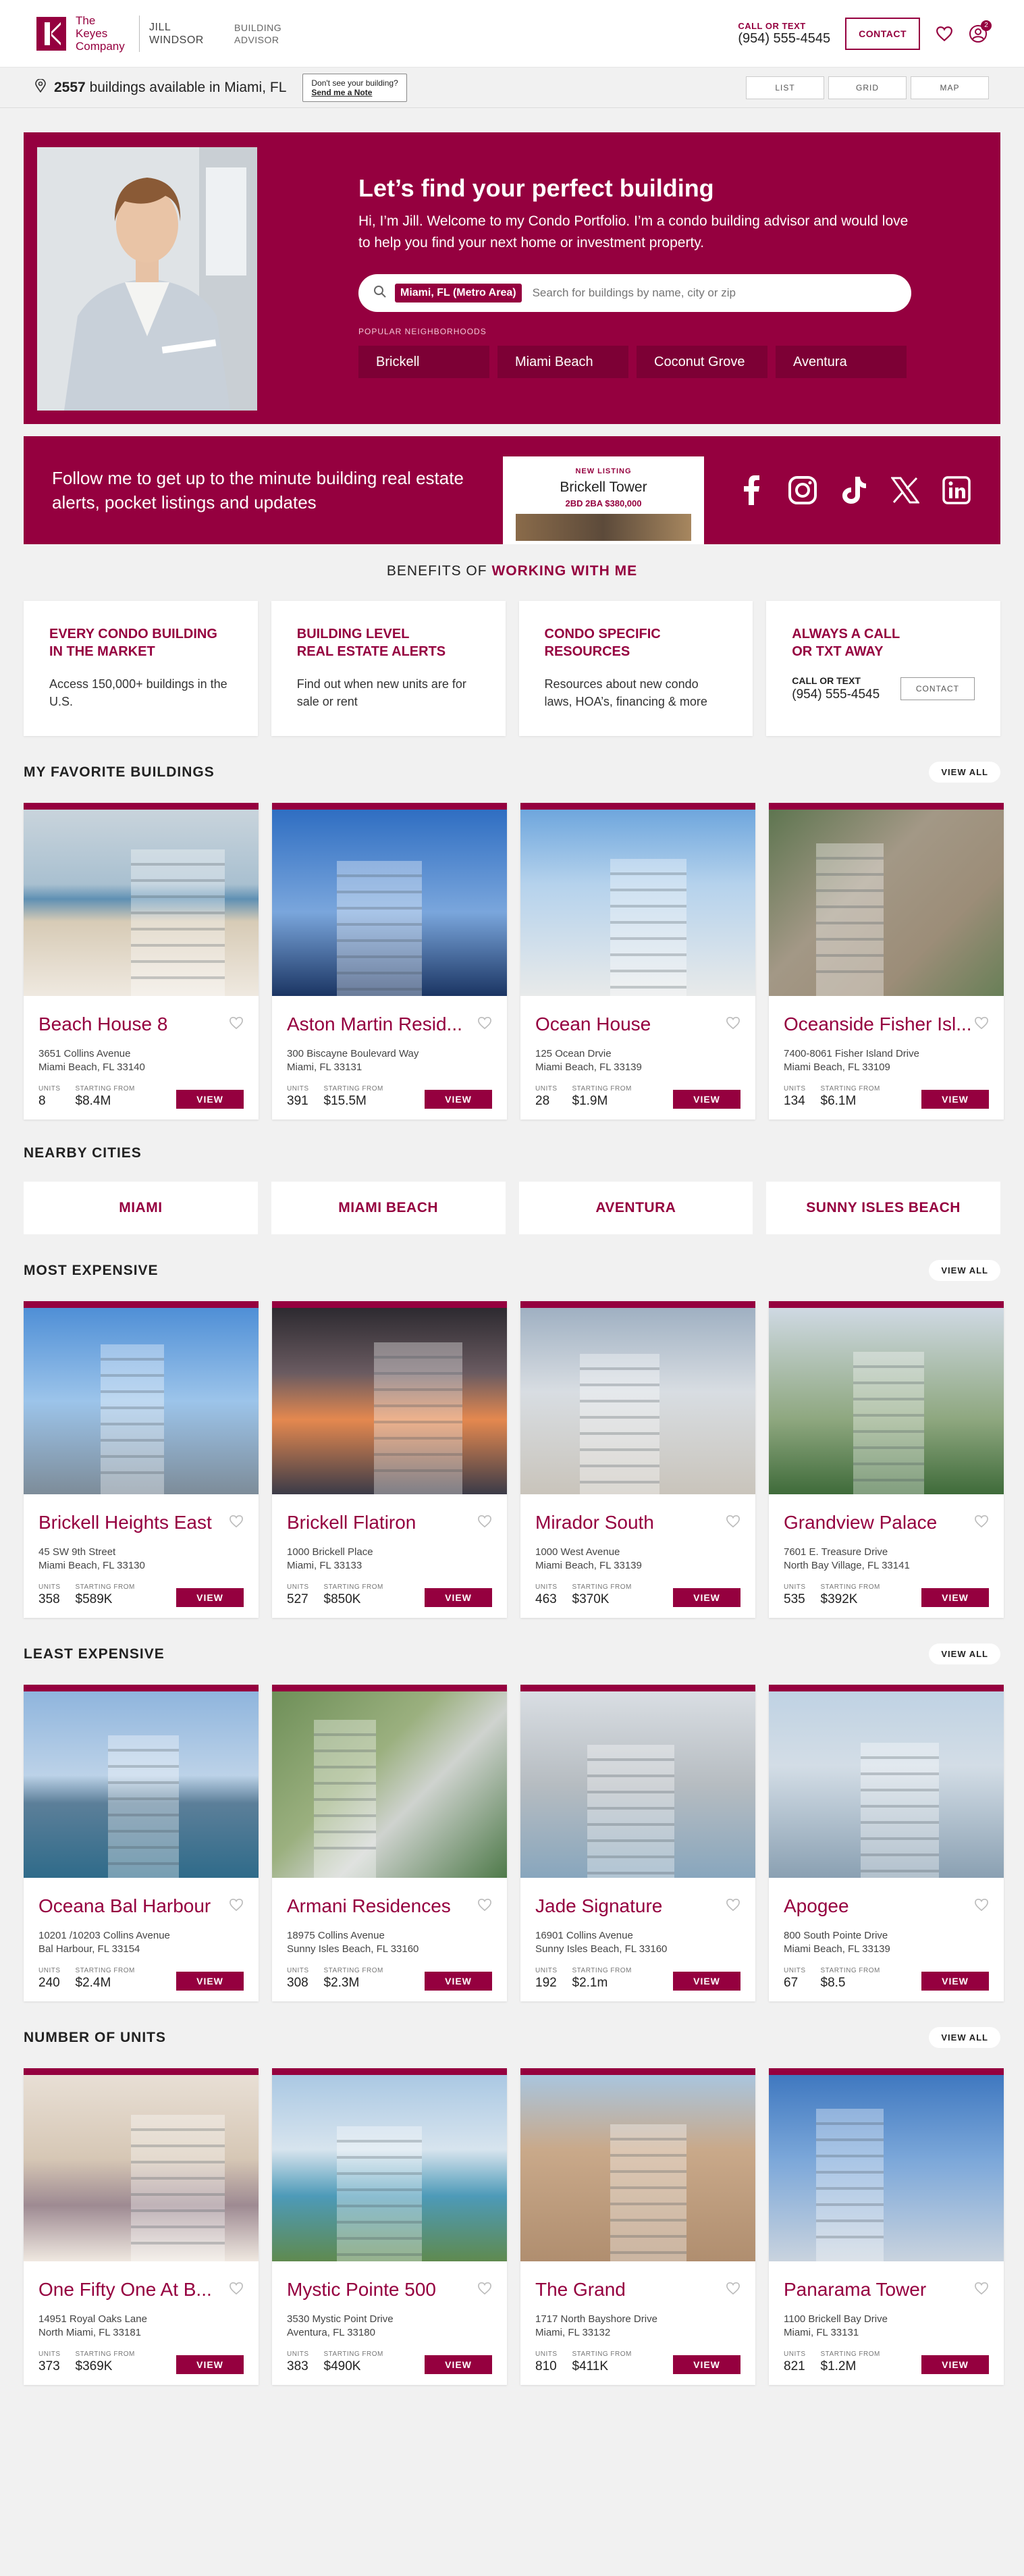  Describe the element at coordinates (629, 1522) in the screenshot. I see `building-name: Mirador South` at that location.